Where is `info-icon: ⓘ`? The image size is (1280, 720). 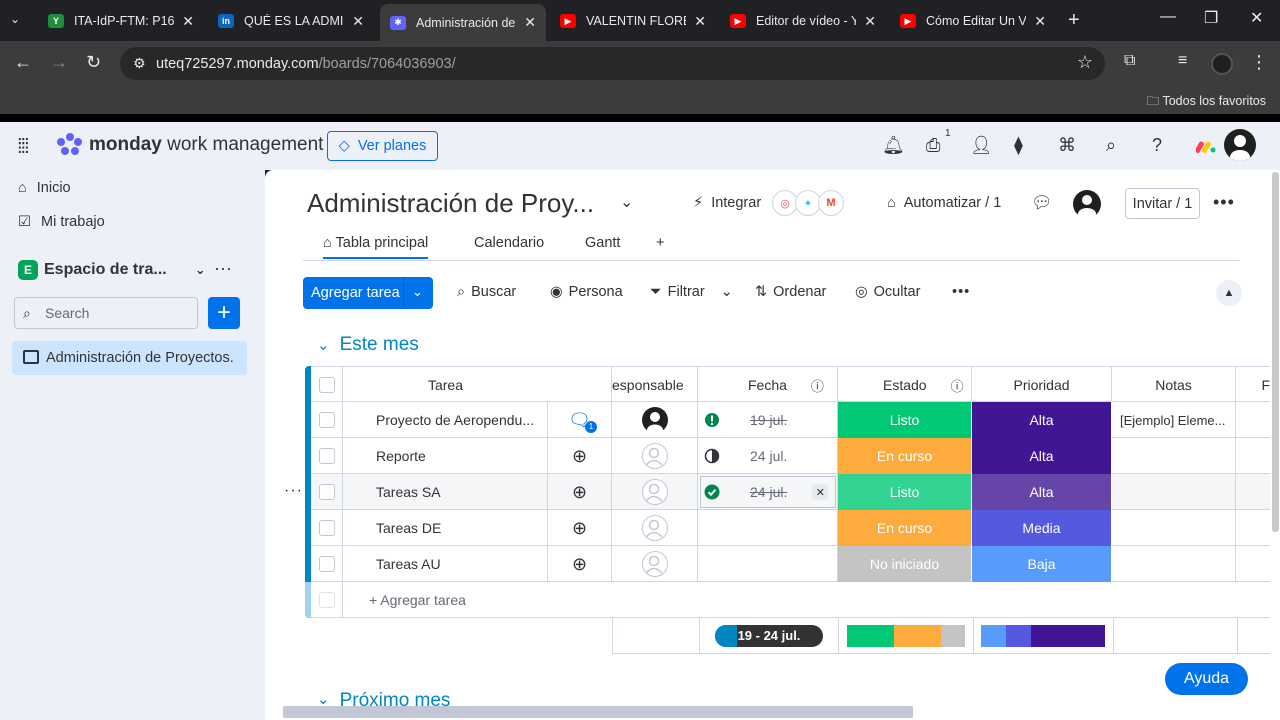
info-icon: ⓘ is located at coordinates (957, 385).